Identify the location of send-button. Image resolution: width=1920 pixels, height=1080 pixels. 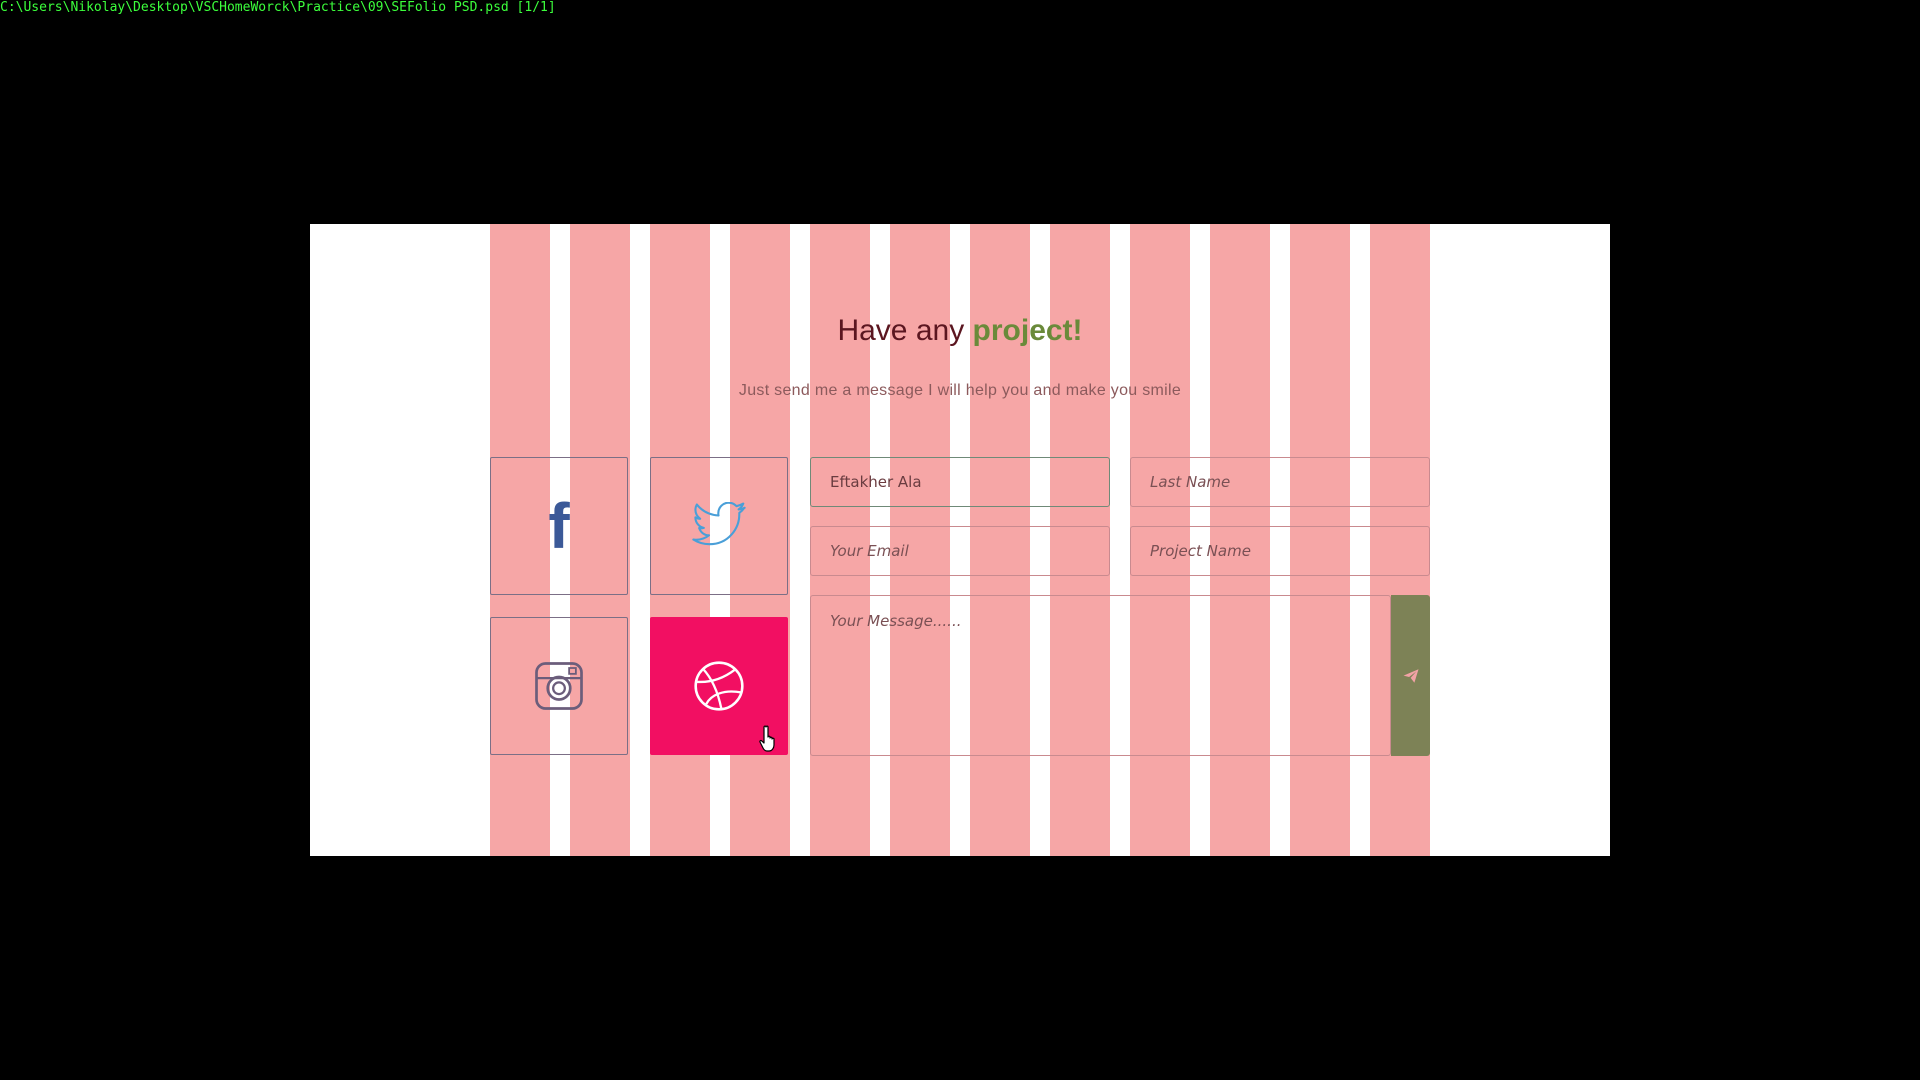
(1410, 675).